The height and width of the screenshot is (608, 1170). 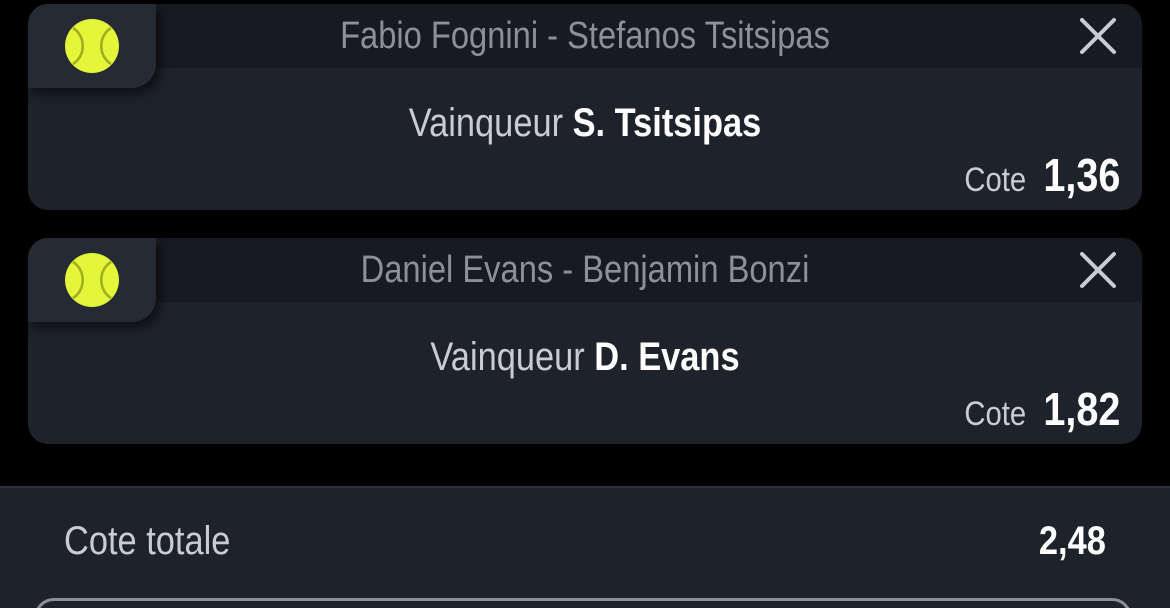 I want to click on odds-value: 1,36, so click(x=1081, y=175).